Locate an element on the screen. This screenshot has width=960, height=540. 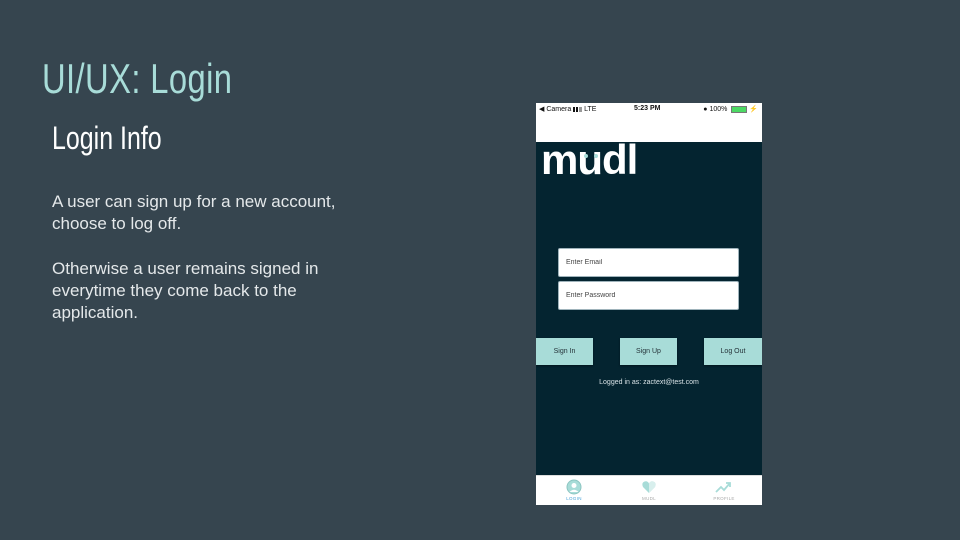
slide-subtitle: Login Info is located at coordinates (107, 138).